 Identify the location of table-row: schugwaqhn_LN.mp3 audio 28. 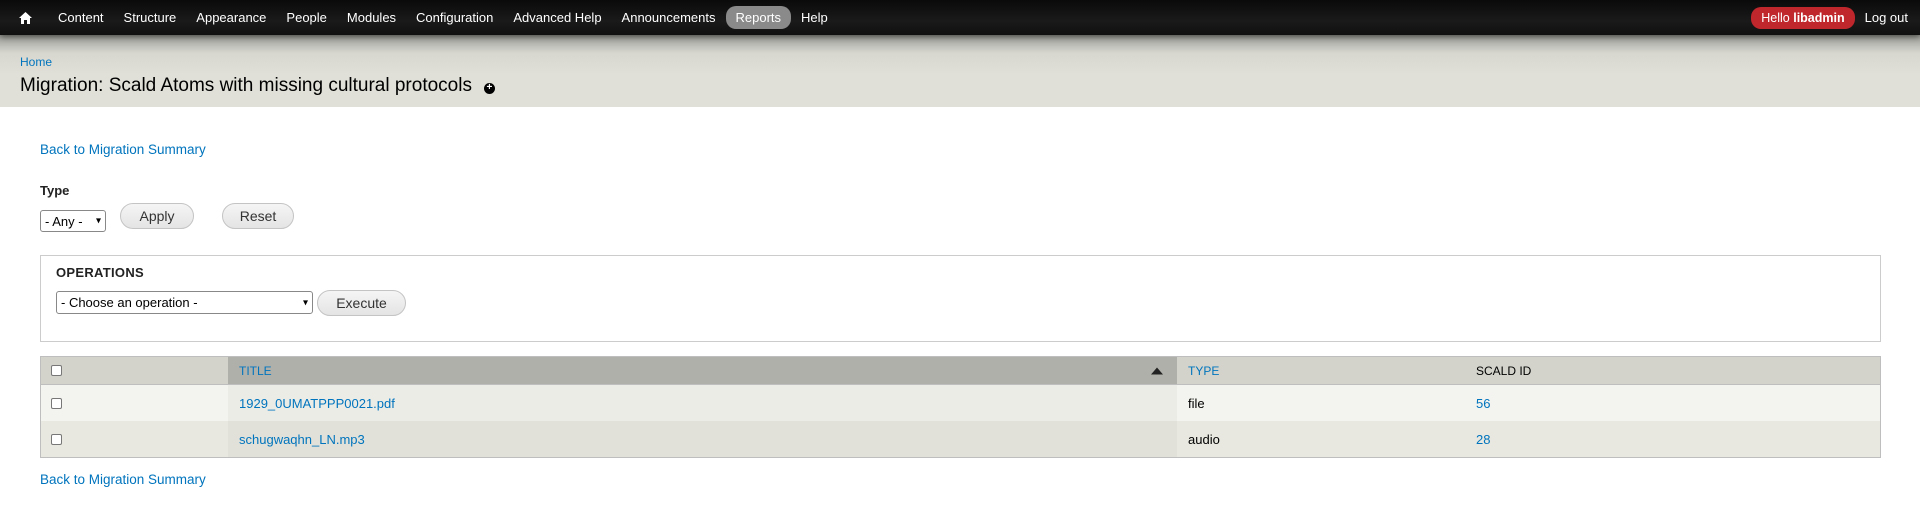
(960, 439).